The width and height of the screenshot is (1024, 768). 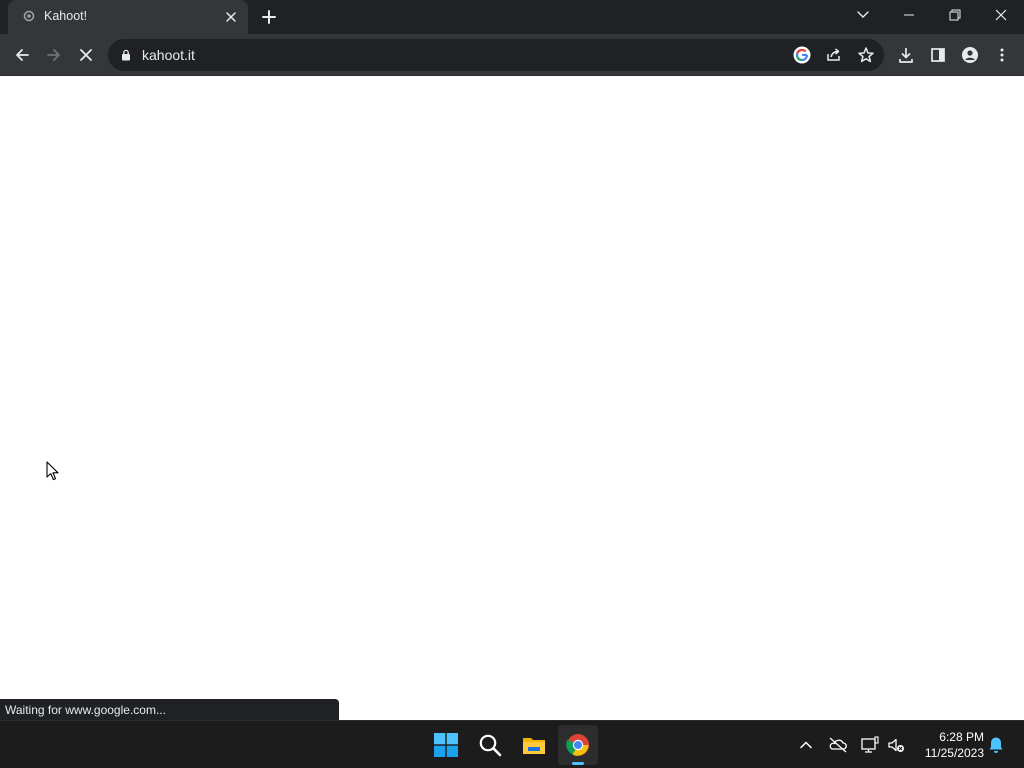 I want to click on profile-button, so click(x=970, y=55).